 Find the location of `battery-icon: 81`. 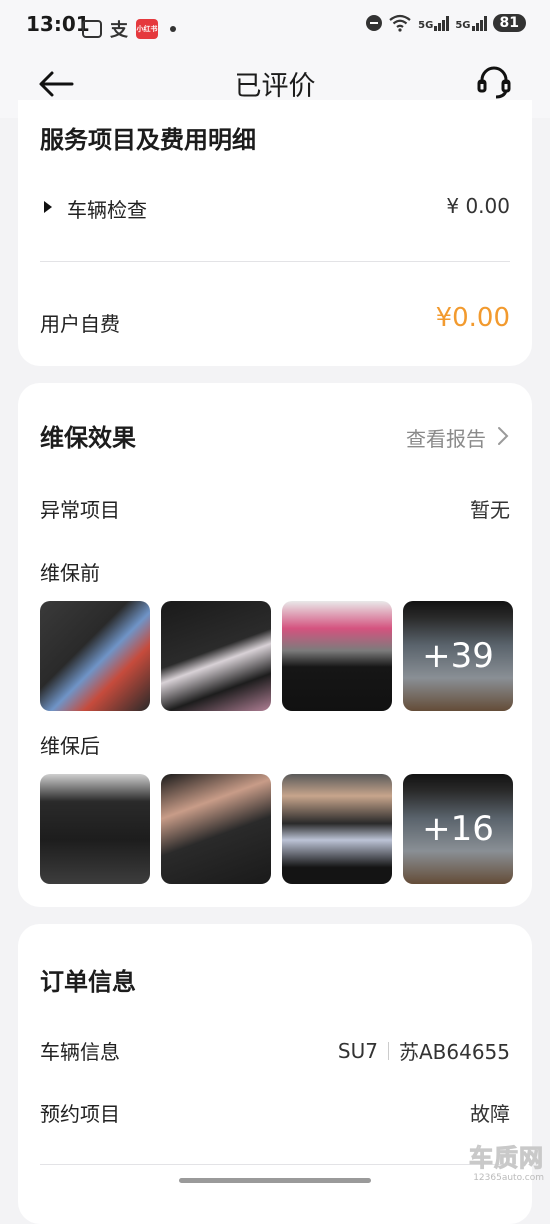

battery-icon: 81 is located at coordinates (509, 23).